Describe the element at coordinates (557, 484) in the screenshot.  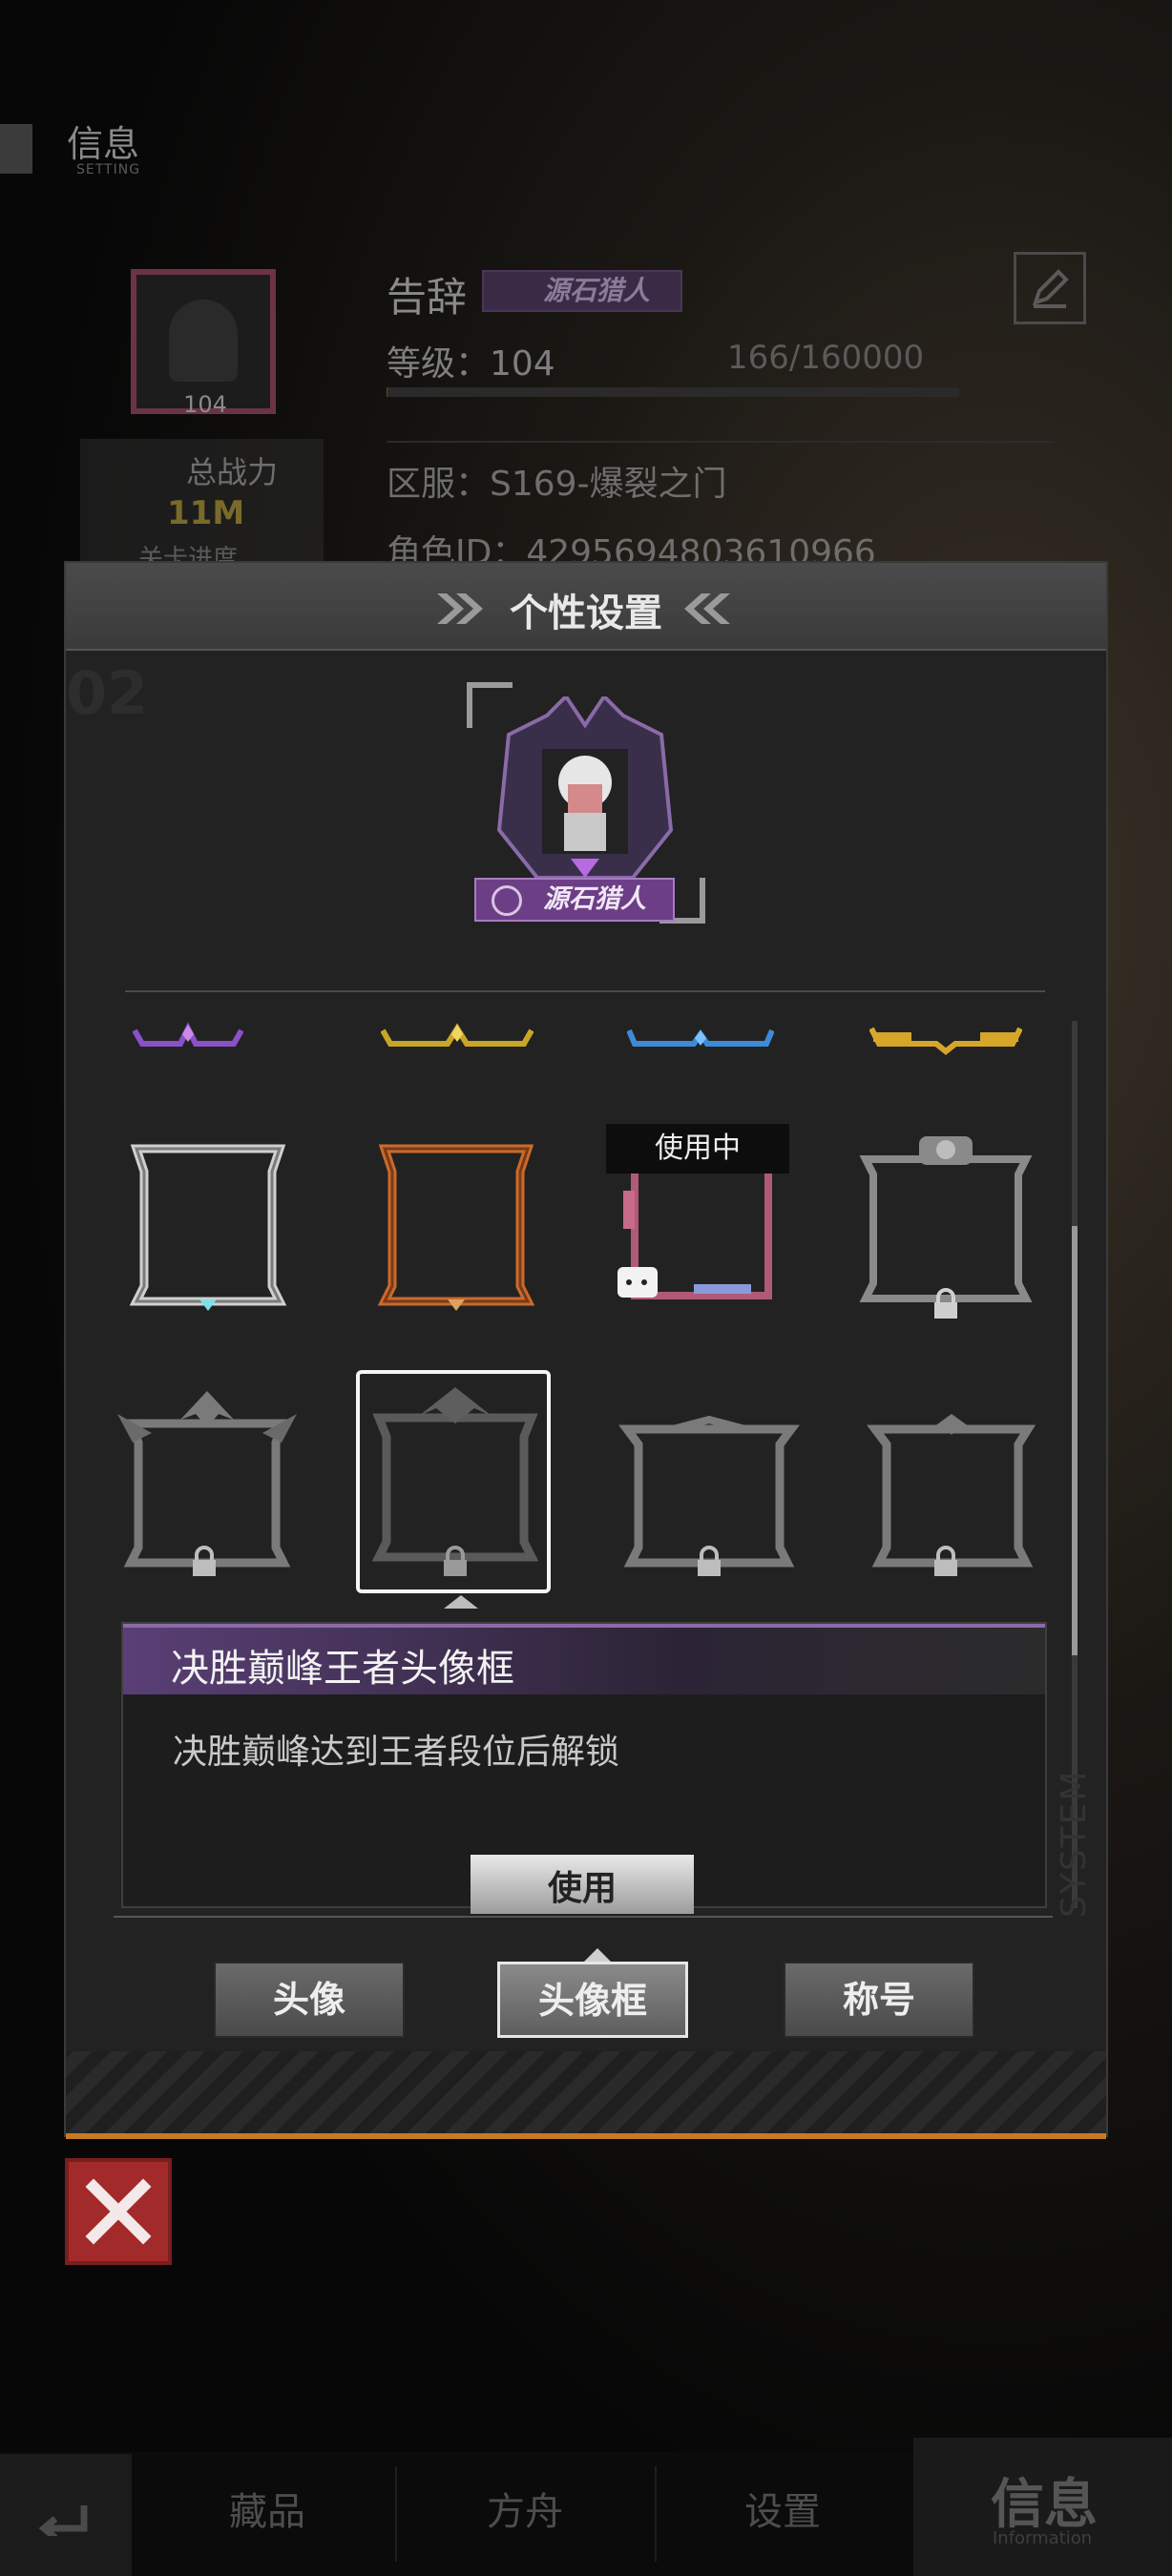
I see `server-info: 区服：S169-爆裂之门` at that location.